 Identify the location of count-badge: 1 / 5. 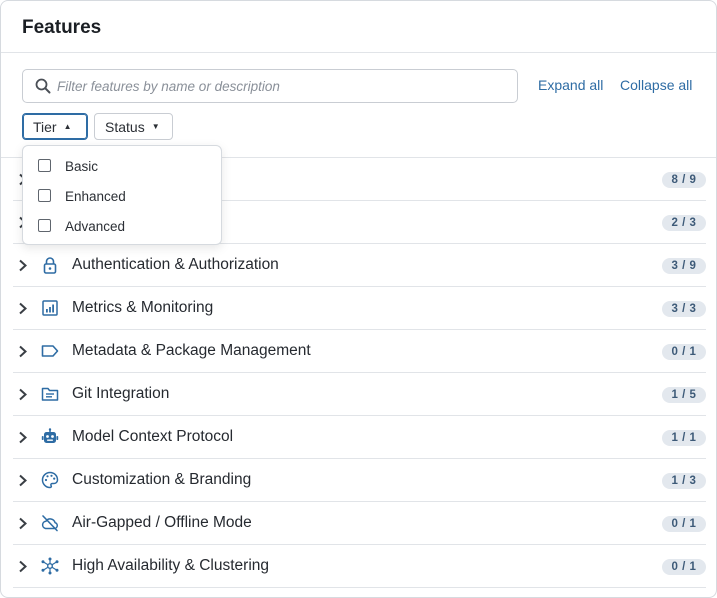
(684, 395).